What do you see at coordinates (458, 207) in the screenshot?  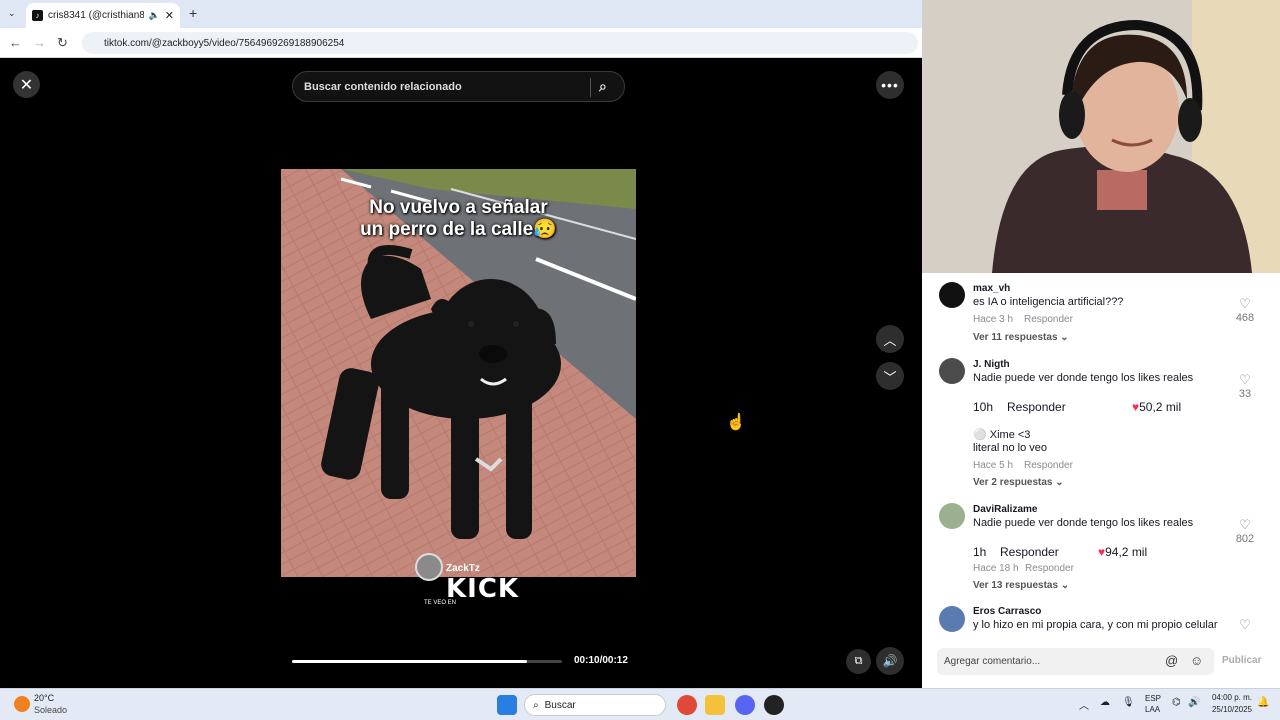 I see `video-caption-line1: No vuelvo a señalar` at bounding box center [458, 207].